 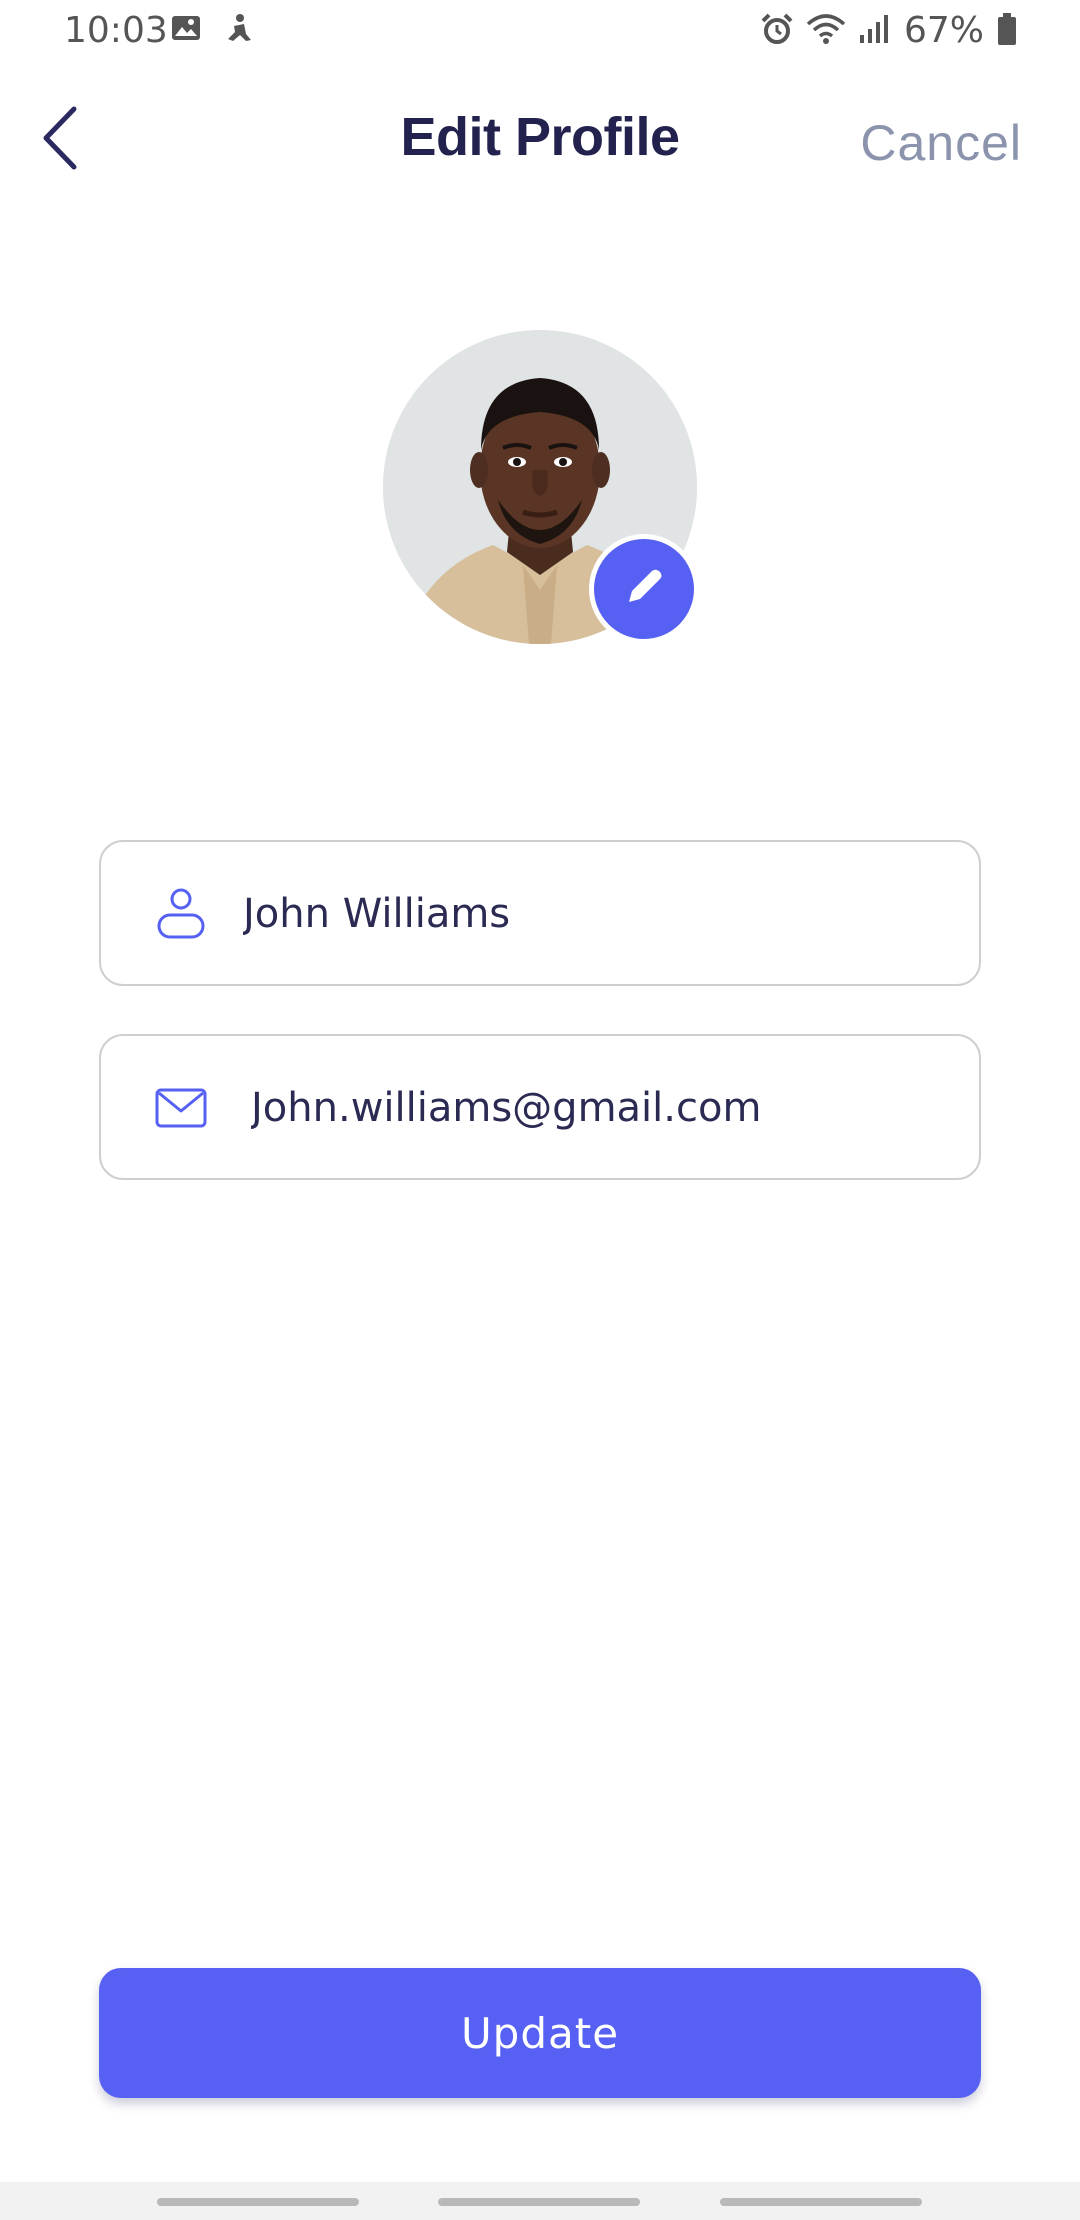 I want to click on nav-home-button, so click(x=539, y=2202).